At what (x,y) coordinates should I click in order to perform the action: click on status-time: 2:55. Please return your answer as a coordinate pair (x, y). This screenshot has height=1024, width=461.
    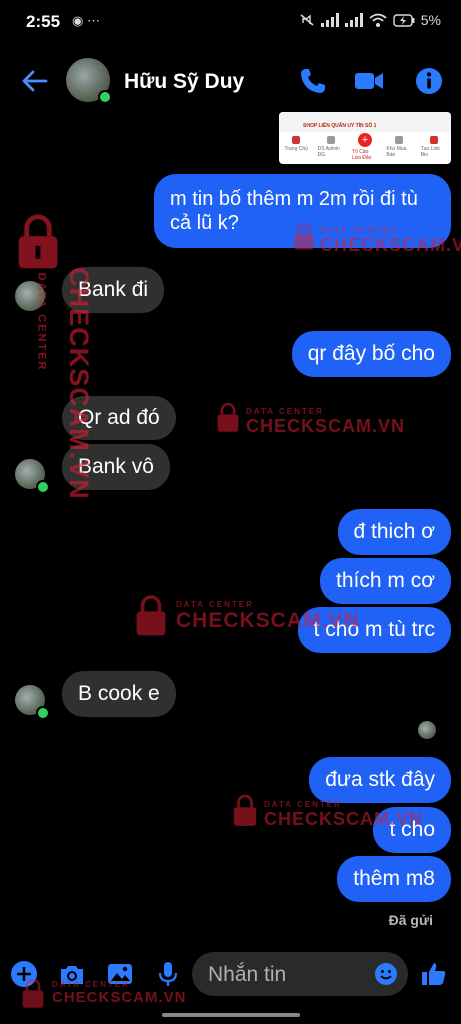
    Looking at the image, I should click on (43, 21).